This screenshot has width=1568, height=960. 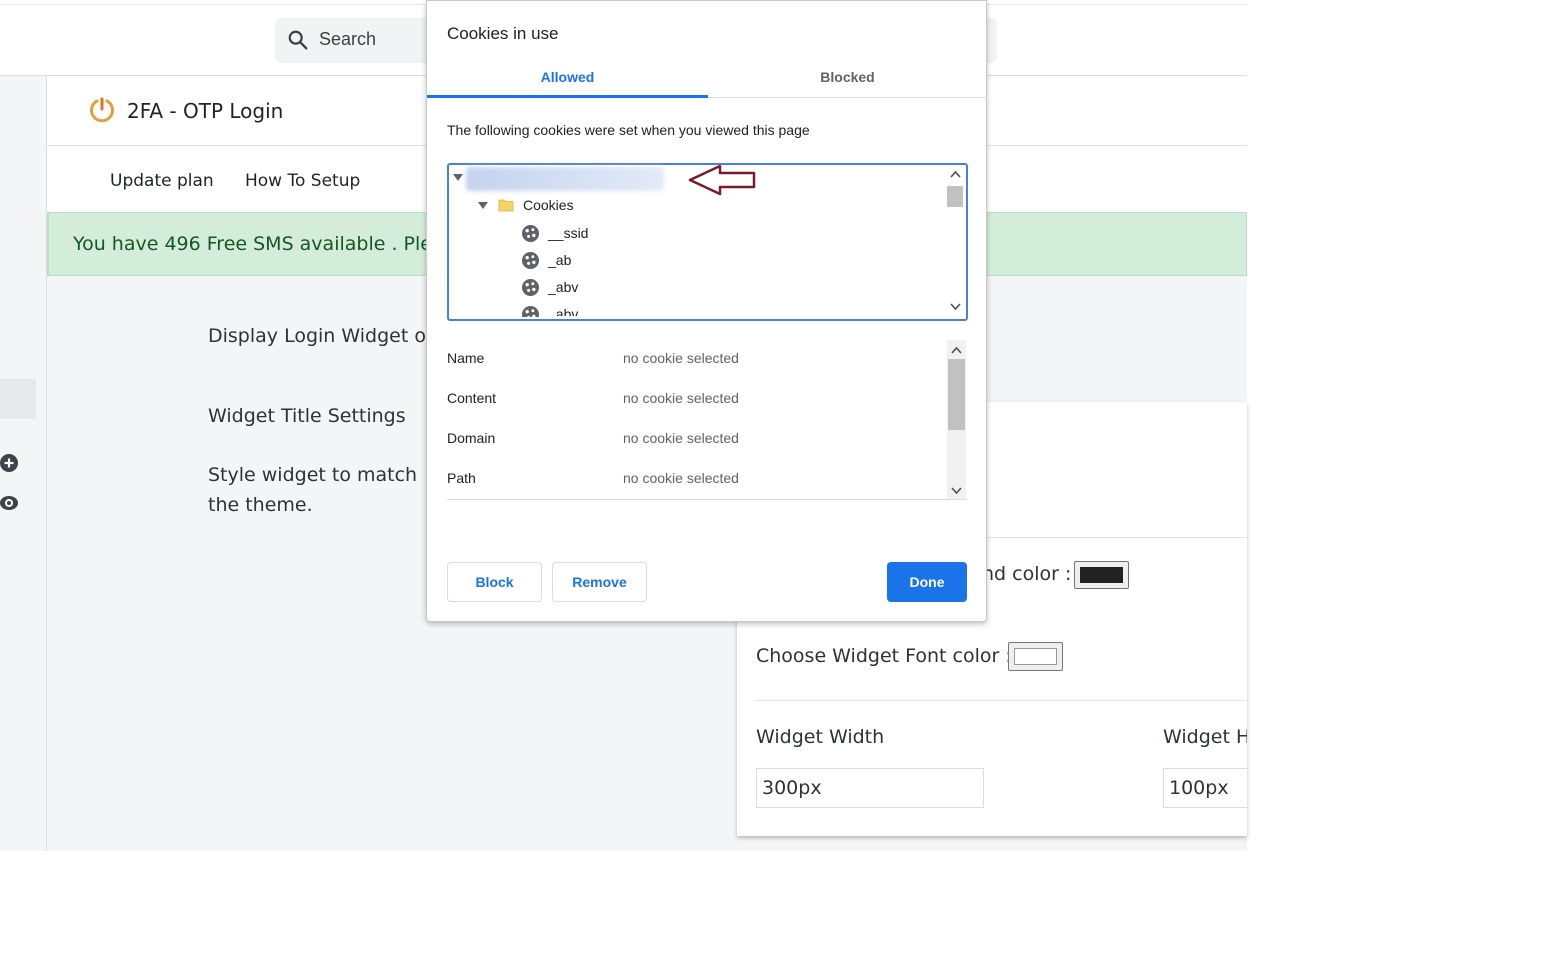 I want to click on cookie-property-label: Name, so click(x=466, y=358).